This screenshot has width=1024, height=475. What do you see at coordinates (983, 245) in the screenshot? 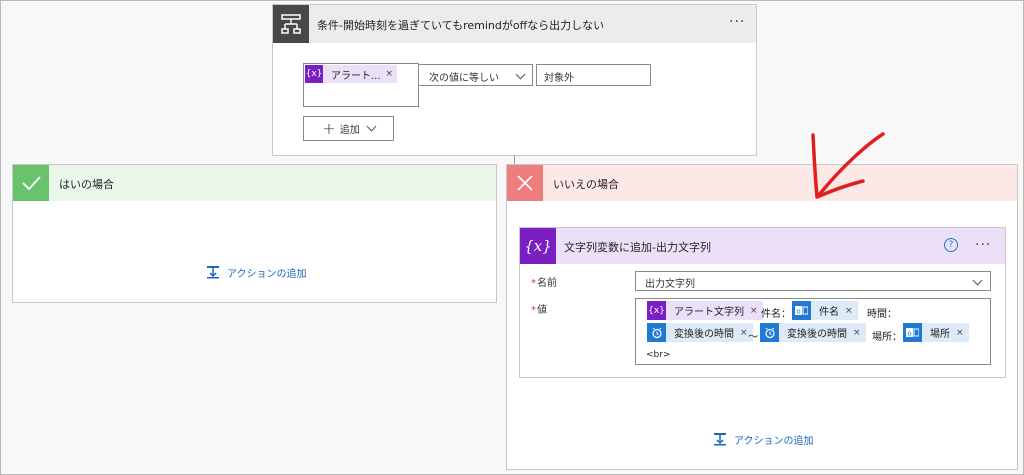
I see `action-menu-button: ···` at bounding box center [983, 245].